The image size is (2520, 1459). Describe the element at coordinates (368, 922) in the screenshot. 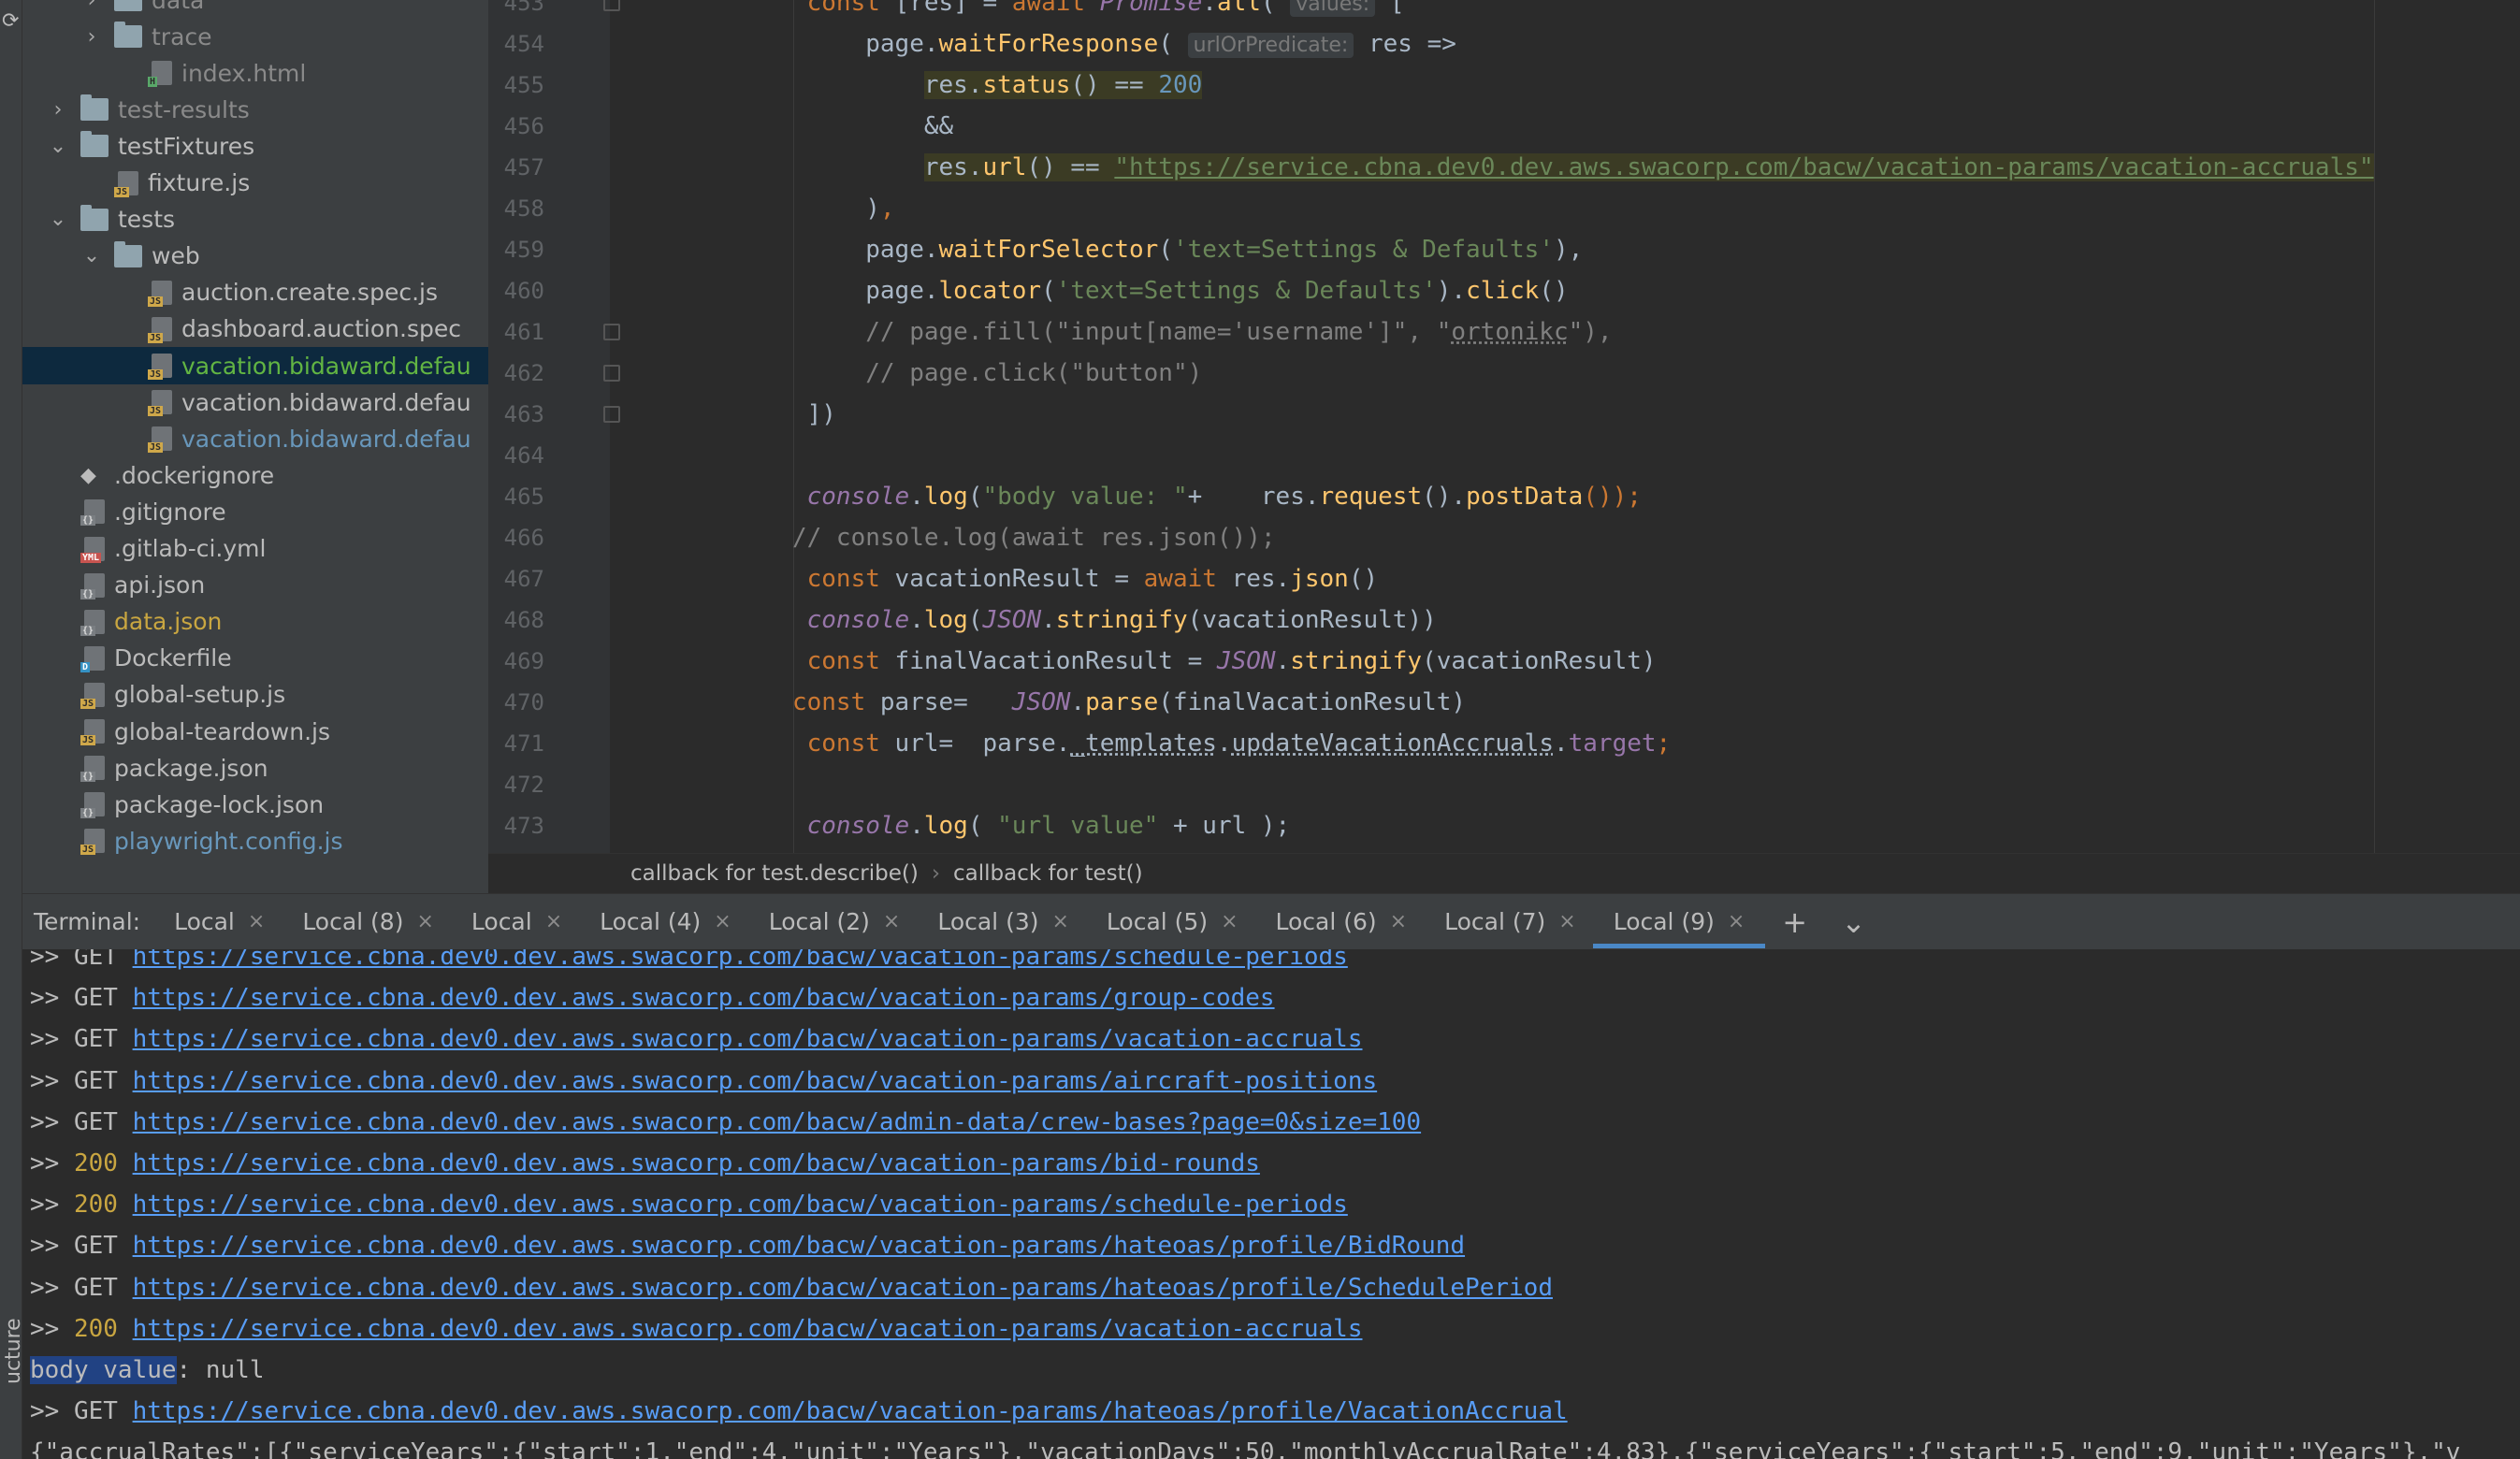

I see `terminal-tab: Local (8) ×` at that location.